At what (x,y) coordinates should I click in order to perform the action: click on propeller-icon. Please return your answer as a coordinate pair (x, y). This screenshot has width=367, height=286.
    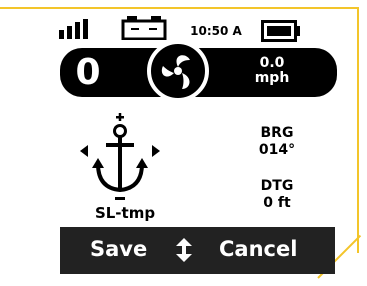
    Looking at the image, I should click on (175, 72).